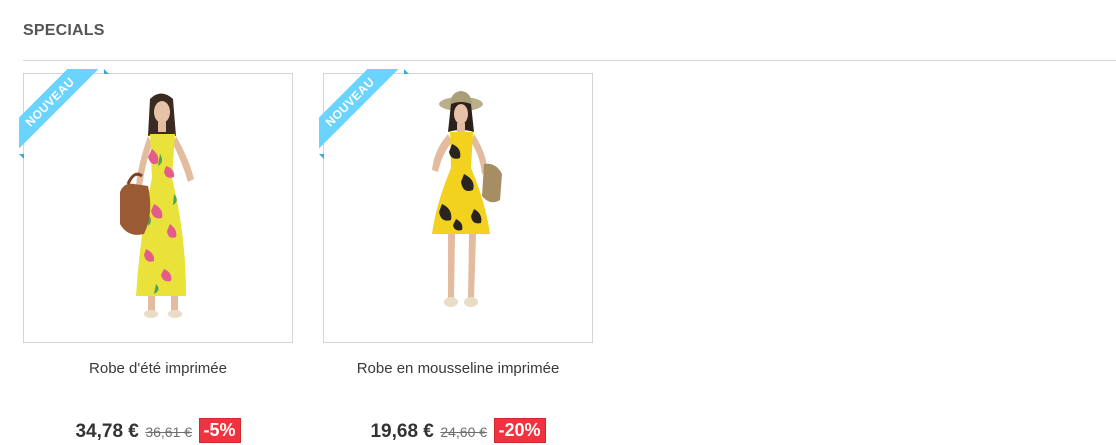 Image resolution: width=1116 pixels, height=445 pixels. Describe the element at coordinates (519, 430) in the screenshot. I see `reduction-badge: -20%` at that location.